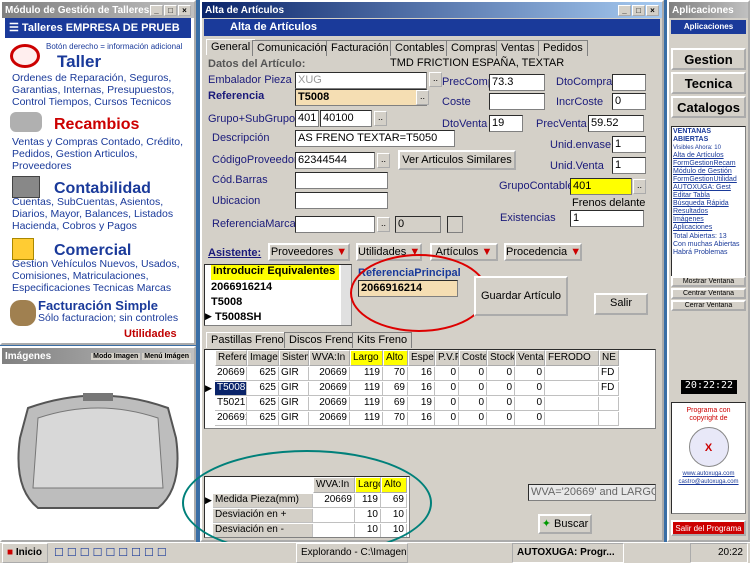 This screenshot has width=750, height=563. Describe the element at coordinates (473, 358) in the screenshot. I see `grid-header-cell: Coste` at that location.